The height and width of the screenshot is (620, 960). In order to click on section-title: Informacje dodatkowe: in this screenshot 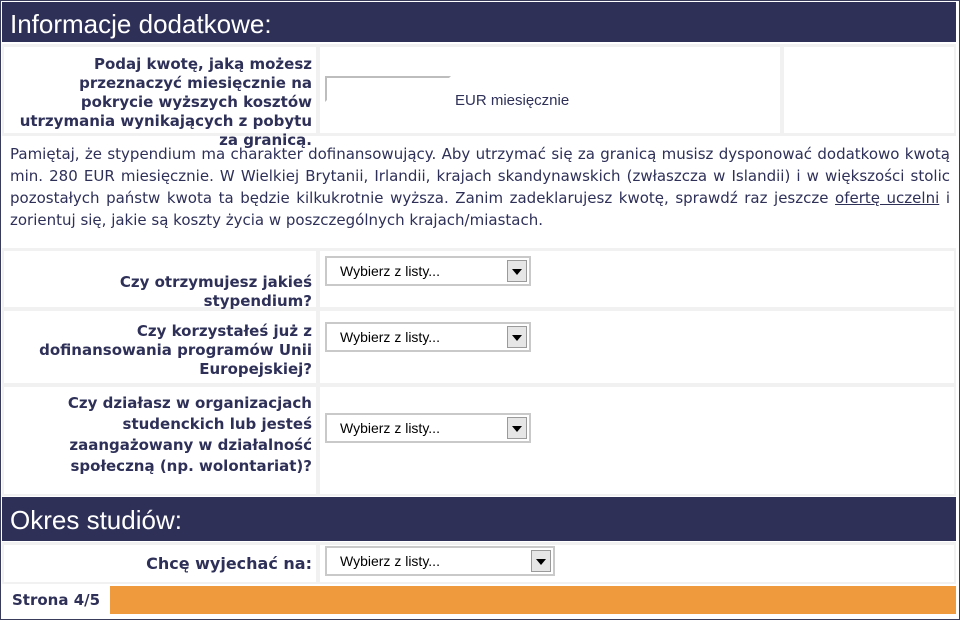, I will do `click(141, 24)`.